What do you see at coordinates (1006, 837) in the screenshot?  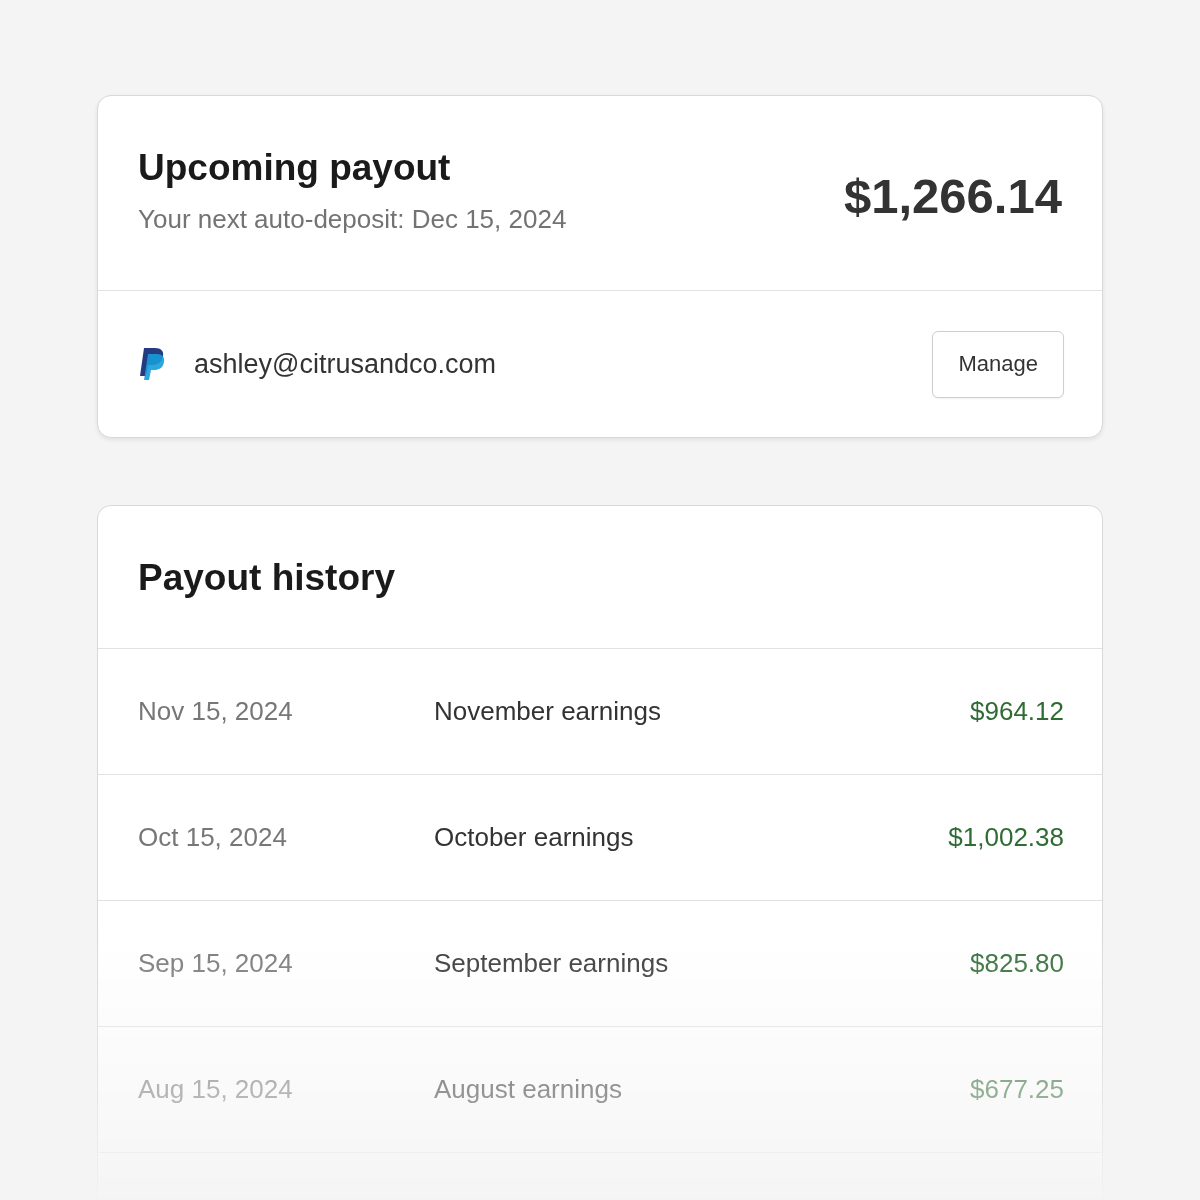 I see `payout-amount: $1,002.38` at bounding box center [1006, 837].